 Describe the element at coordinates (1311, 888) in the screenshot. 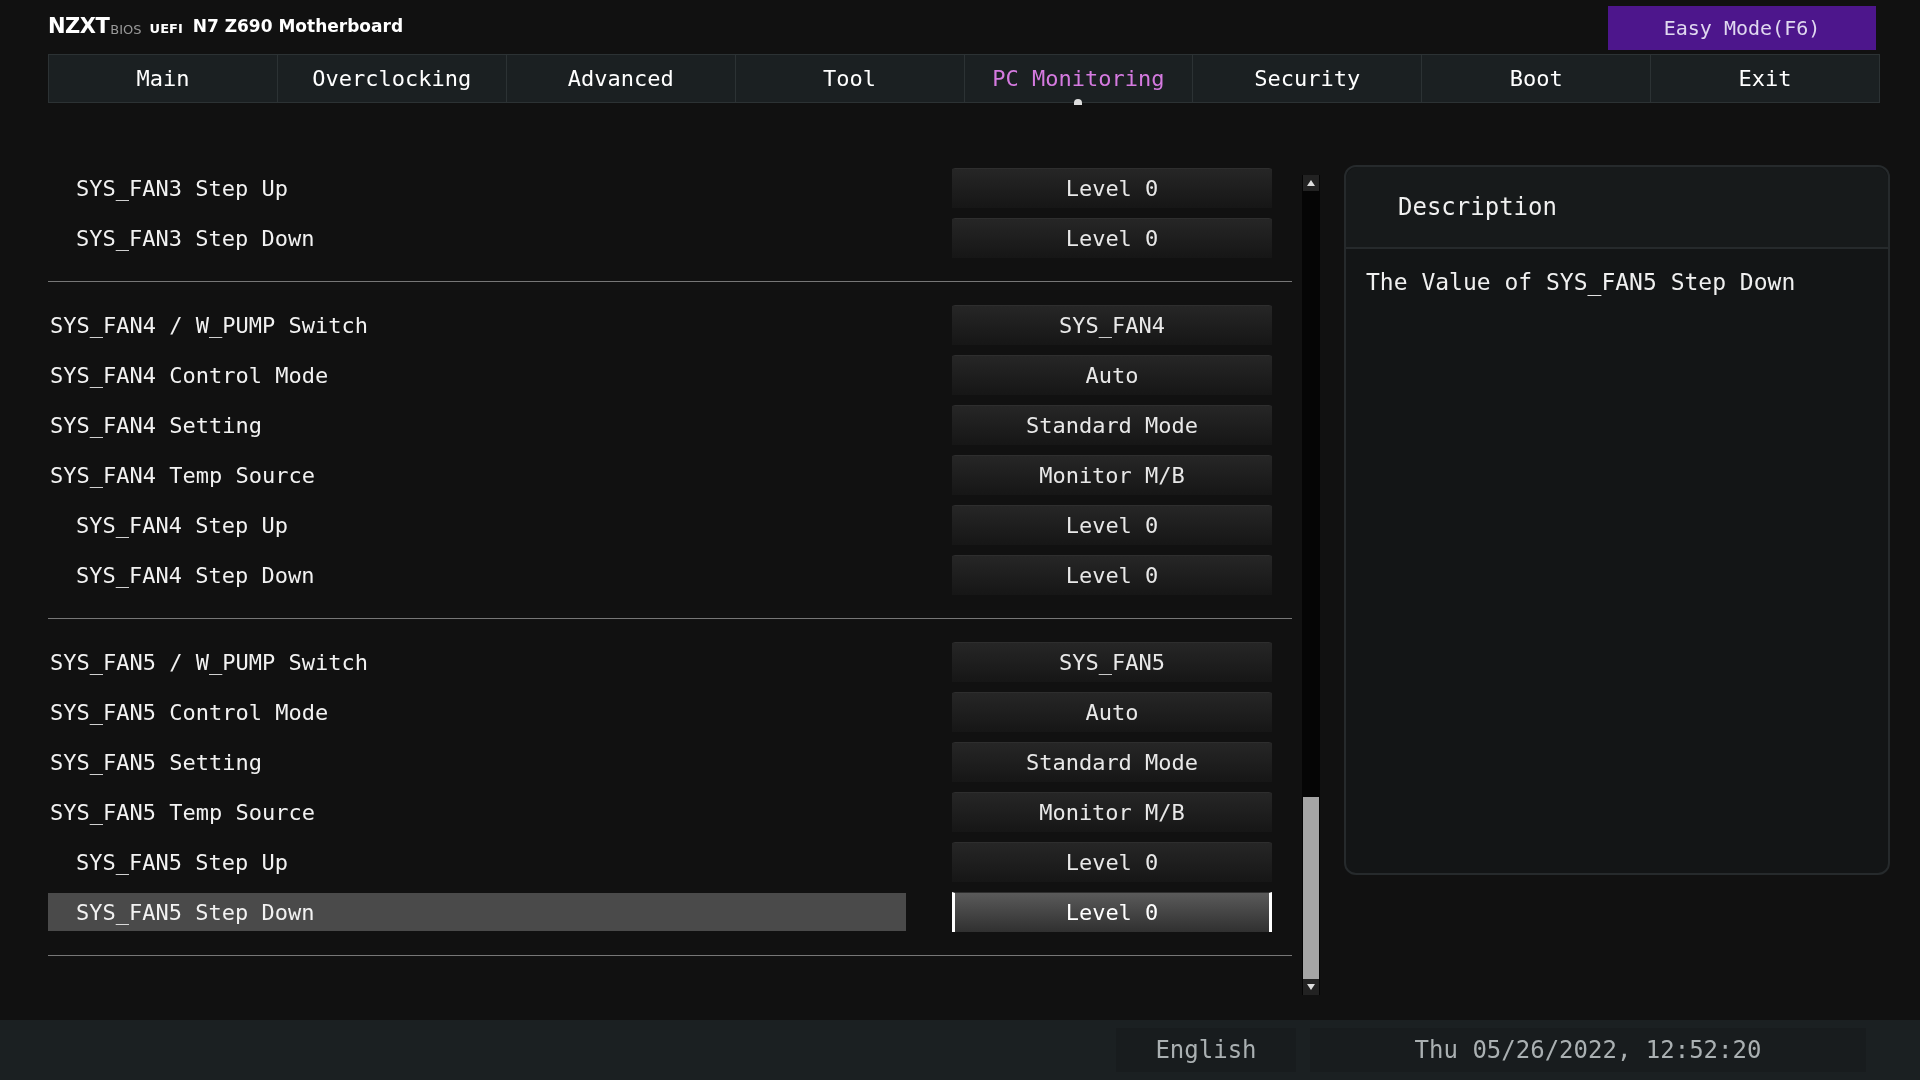

I see `scroll-thumb` at that location.